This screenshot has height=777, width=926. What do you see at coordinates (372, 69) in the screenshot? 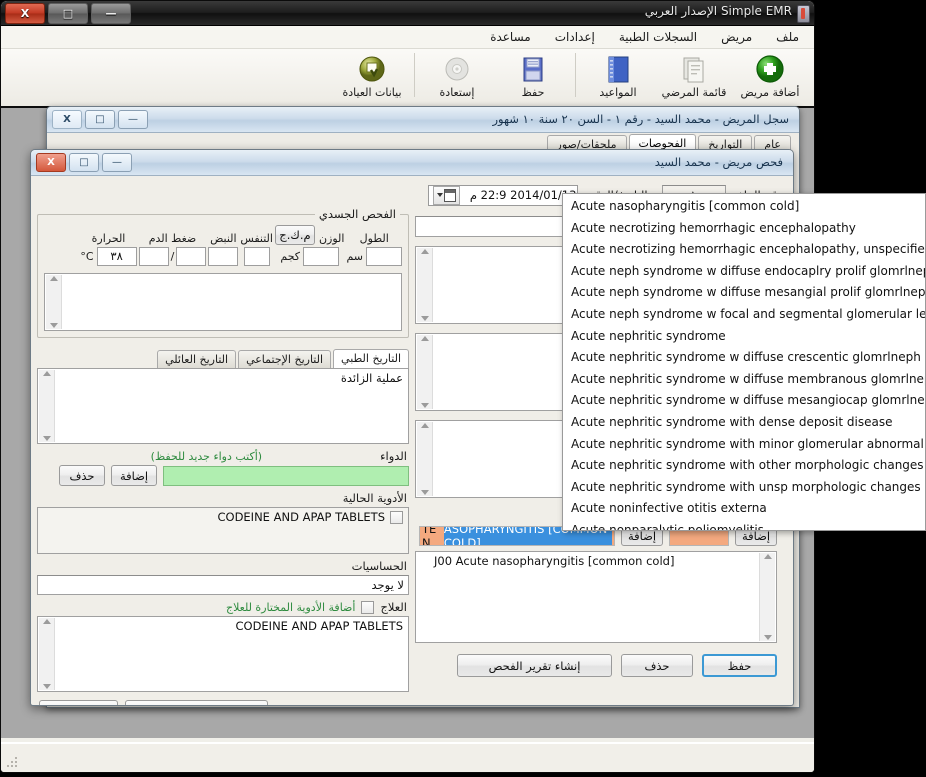
I see `clinic-data-icon` at bounding box center [372, 69].